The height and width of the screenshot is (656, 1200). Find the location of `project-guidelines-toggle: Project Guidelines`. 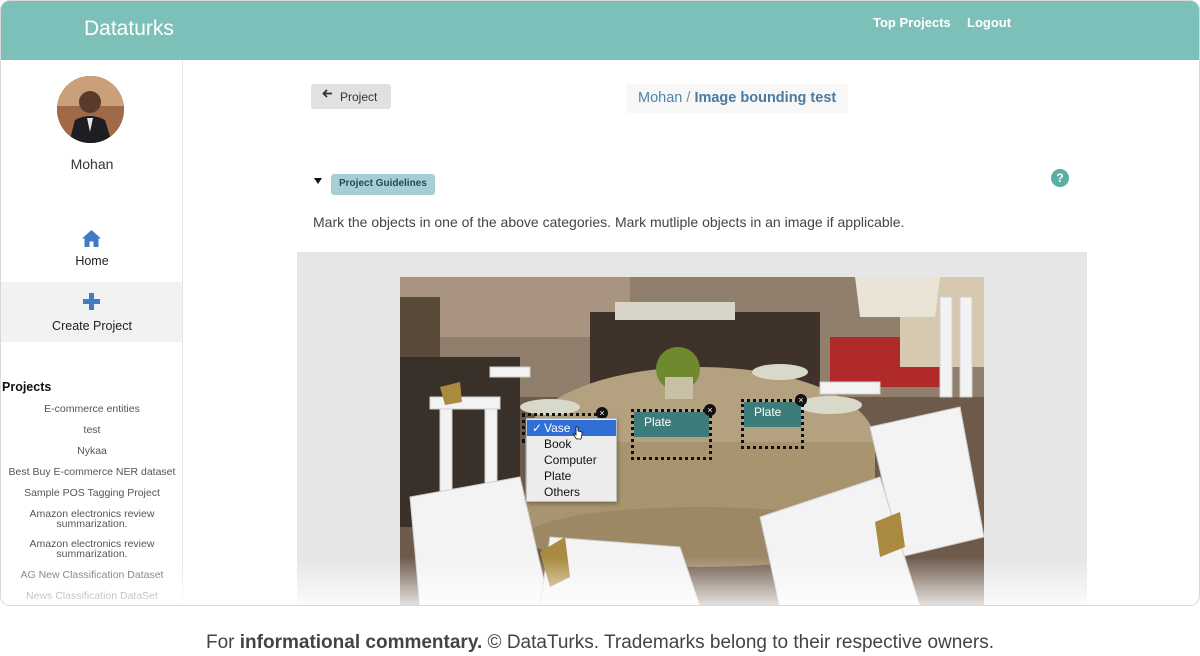

project-guidelines-toggle: Project Guidelines is located at coordinates (383, 184).